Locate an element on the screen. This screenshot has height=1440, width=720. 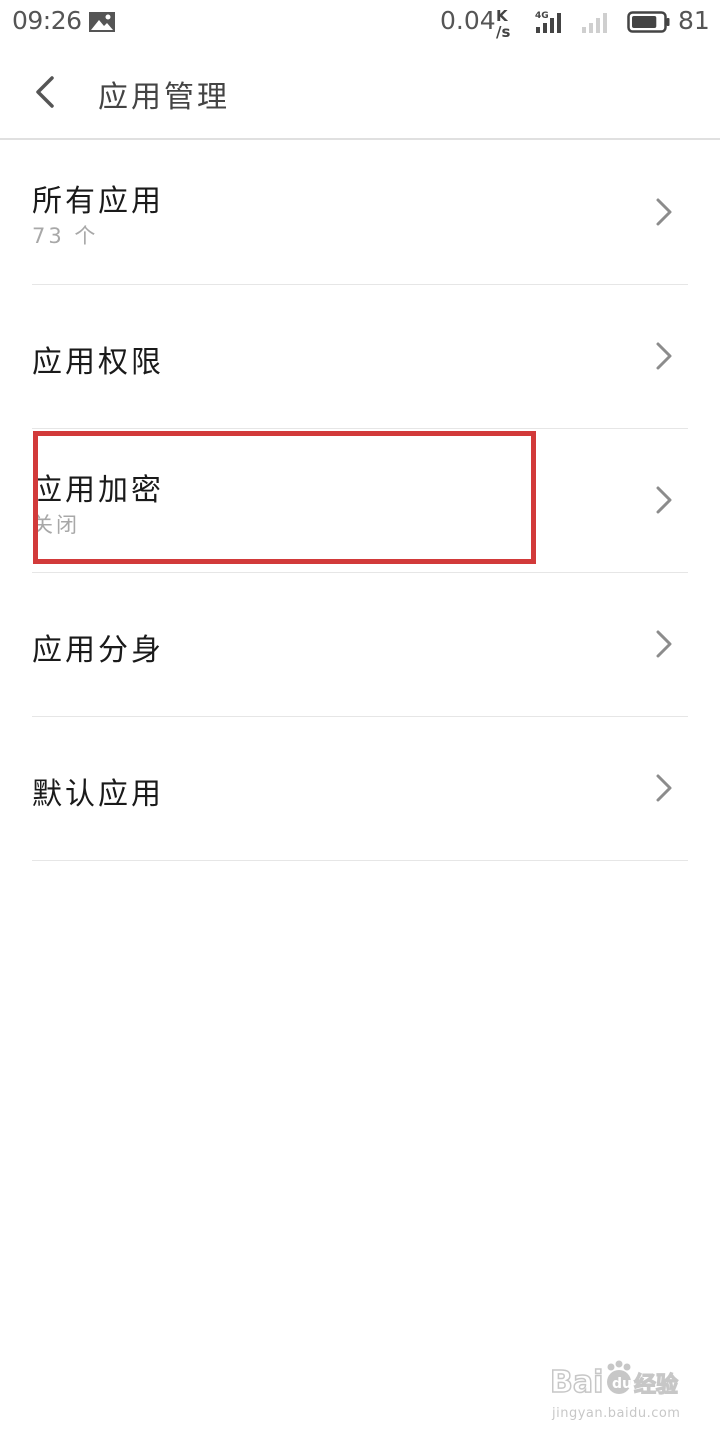
list-item-label: 应用分身 is located at coordinates (98, 650).